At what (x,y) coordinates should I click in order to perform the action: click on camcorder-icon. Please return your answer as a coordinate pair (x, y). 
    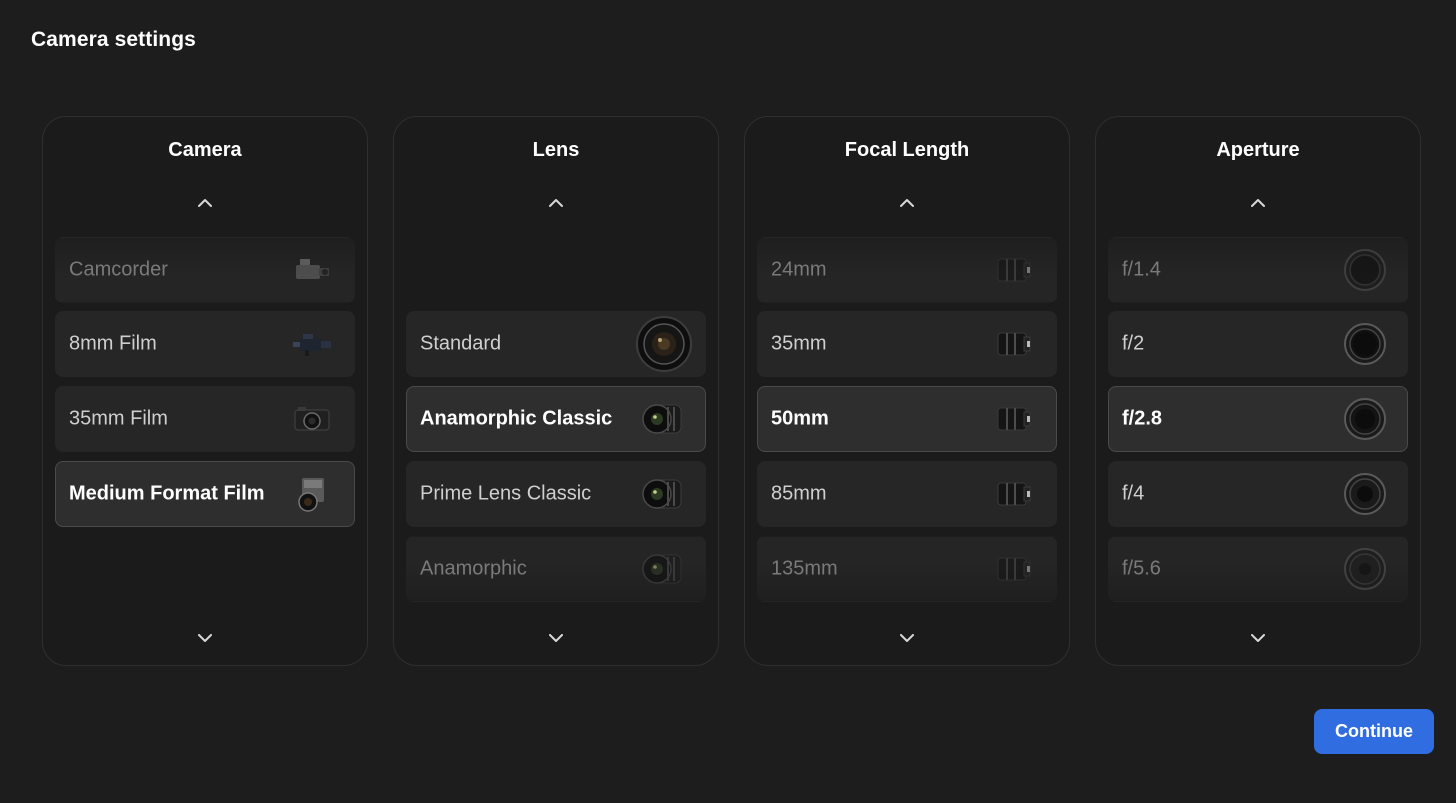
    Looking at the image, I should click on (312, 270).